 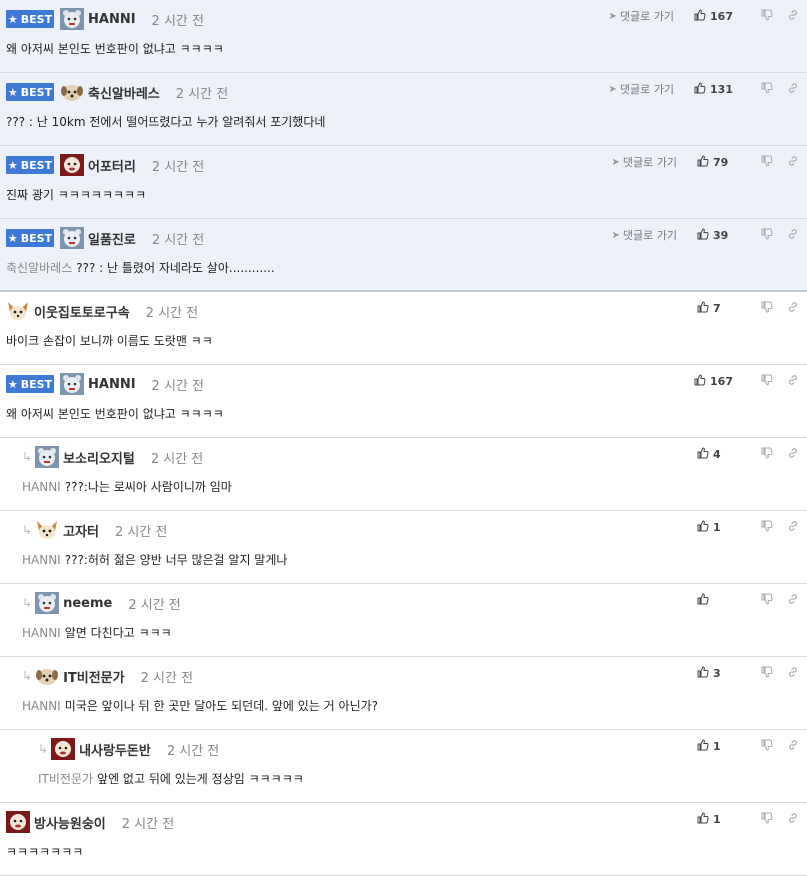 I want to click on nickname: 방사능원숭이, so click(x=70, y=822).